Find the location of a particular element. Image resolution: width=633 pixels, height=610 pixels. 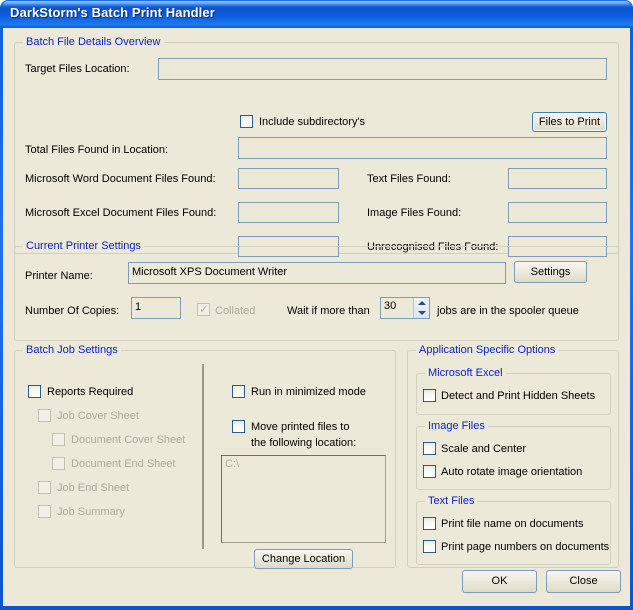

text-files-found-label: Text Files Found: is located at coordinates (409, 179).